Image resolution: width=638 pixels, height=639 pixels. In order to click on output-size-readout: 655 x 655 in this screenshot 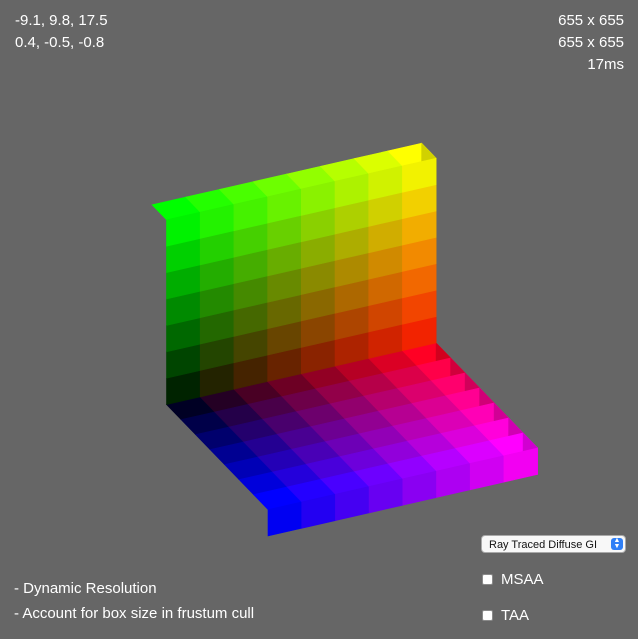, I will do `click(591, 42)`.